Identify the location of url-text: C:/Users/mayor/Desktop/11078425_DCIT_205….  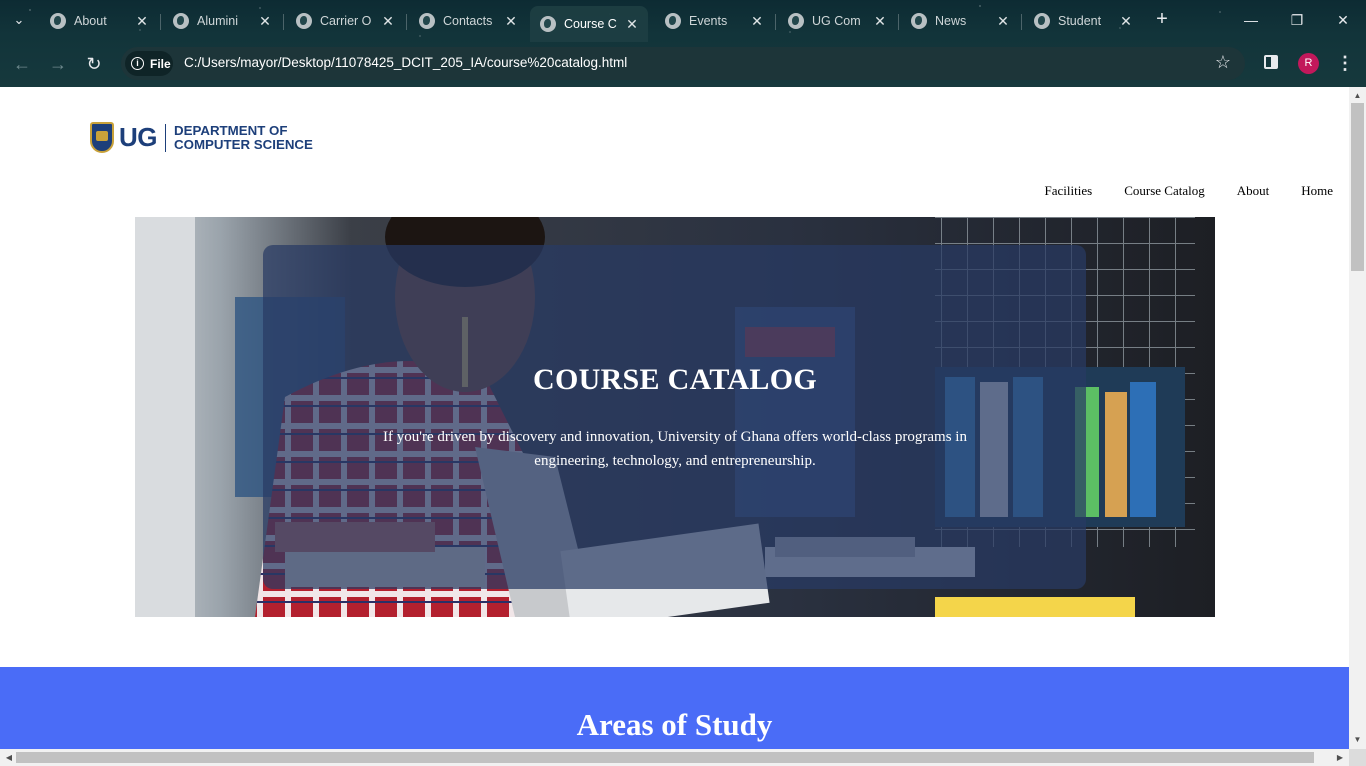
(405, 62).